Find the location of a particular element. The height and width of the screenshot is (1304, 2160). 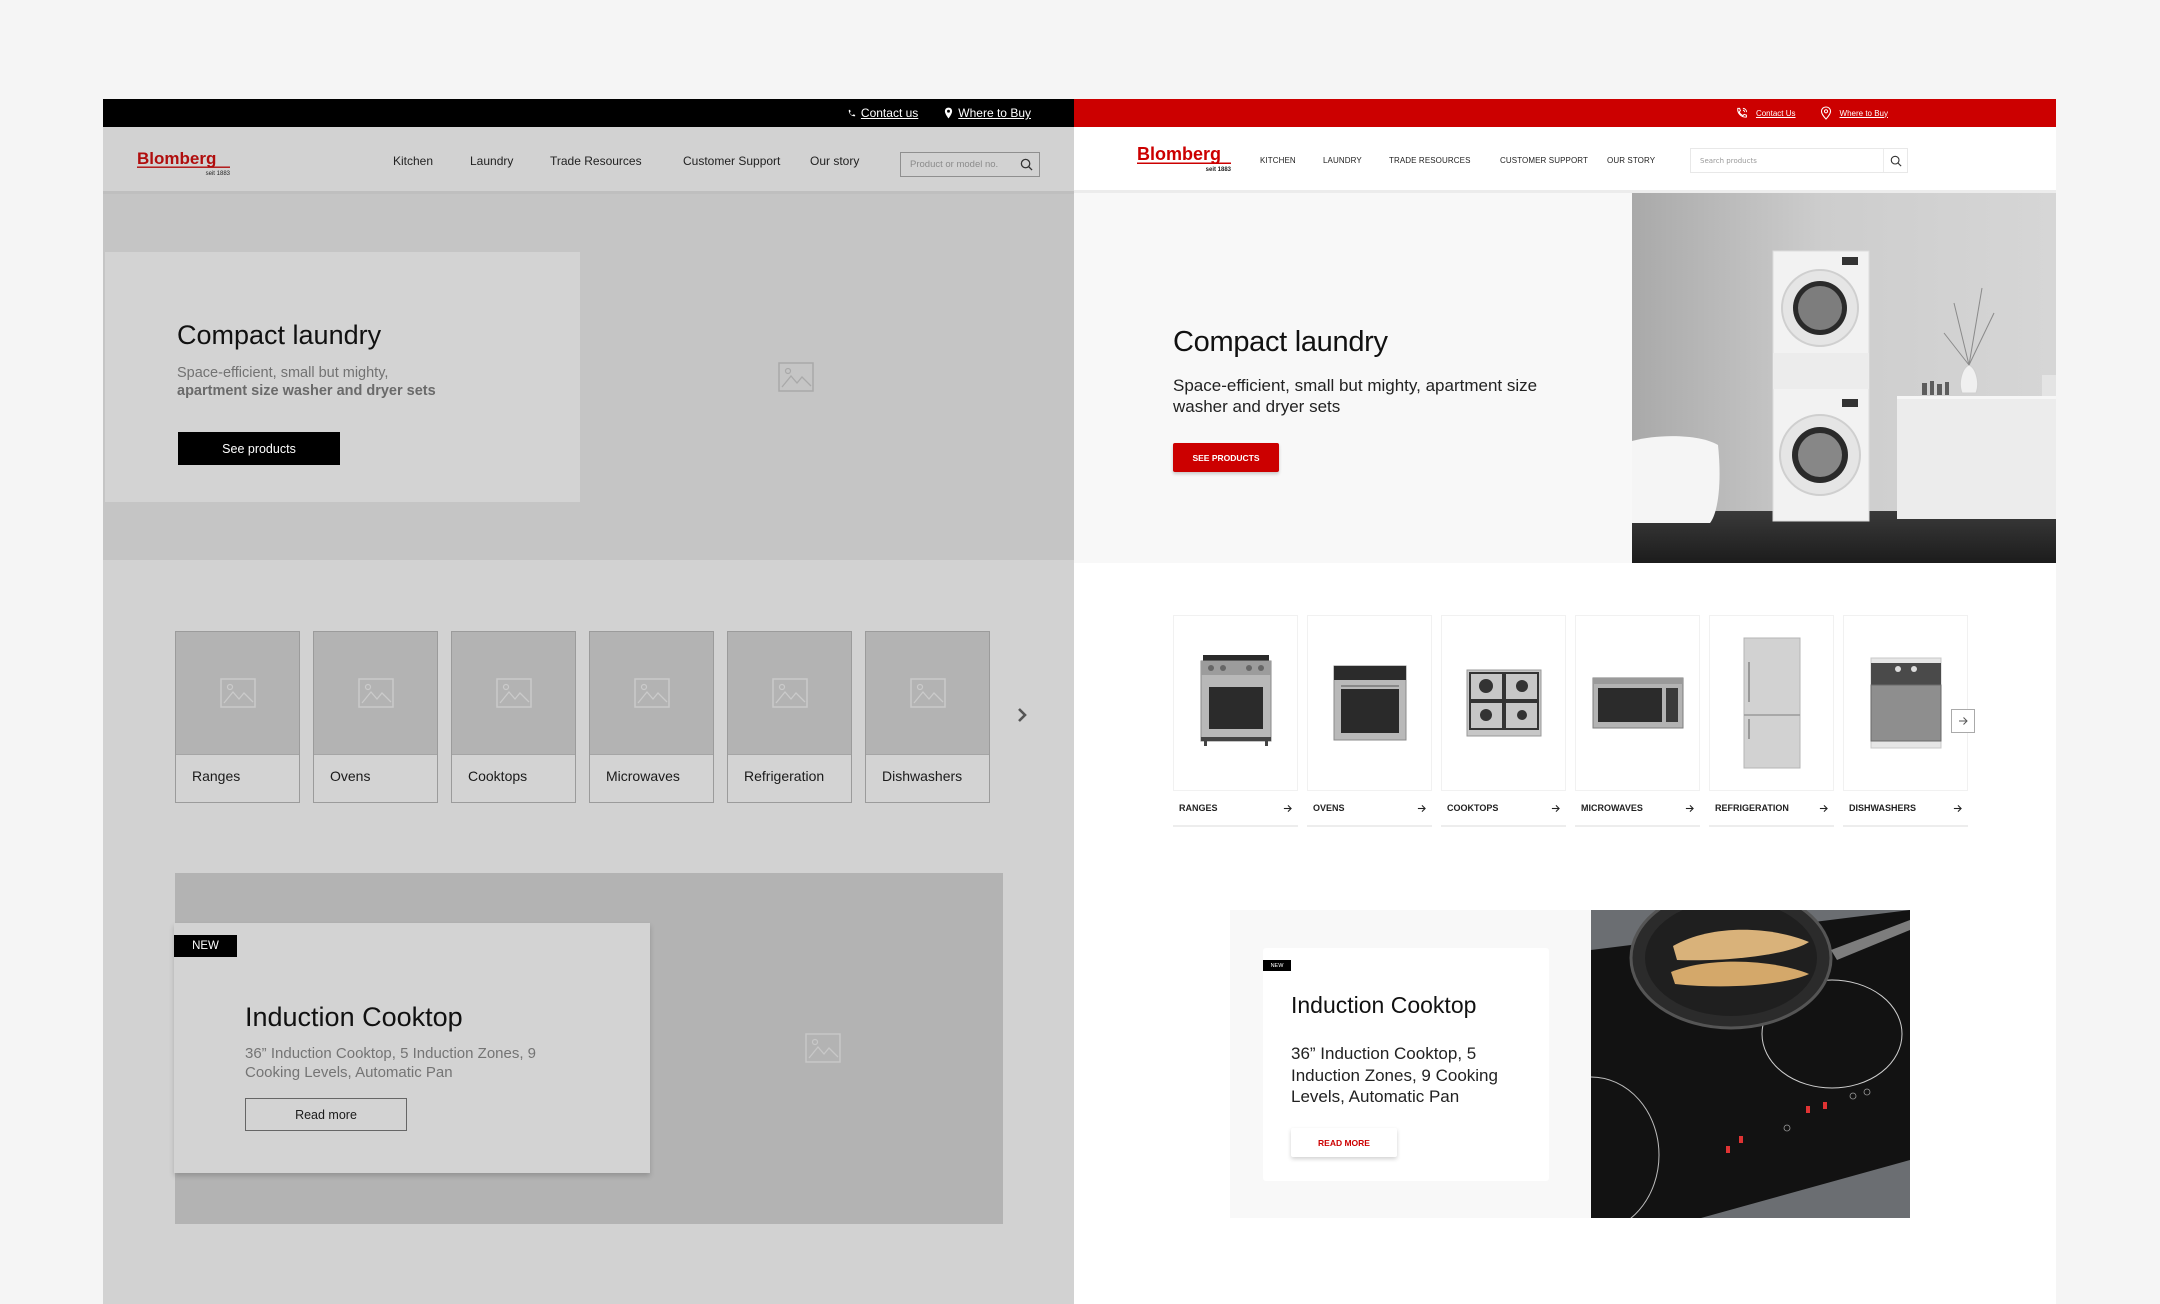

wire-read-more-button: Read more is located at coordinates (326, 1114).